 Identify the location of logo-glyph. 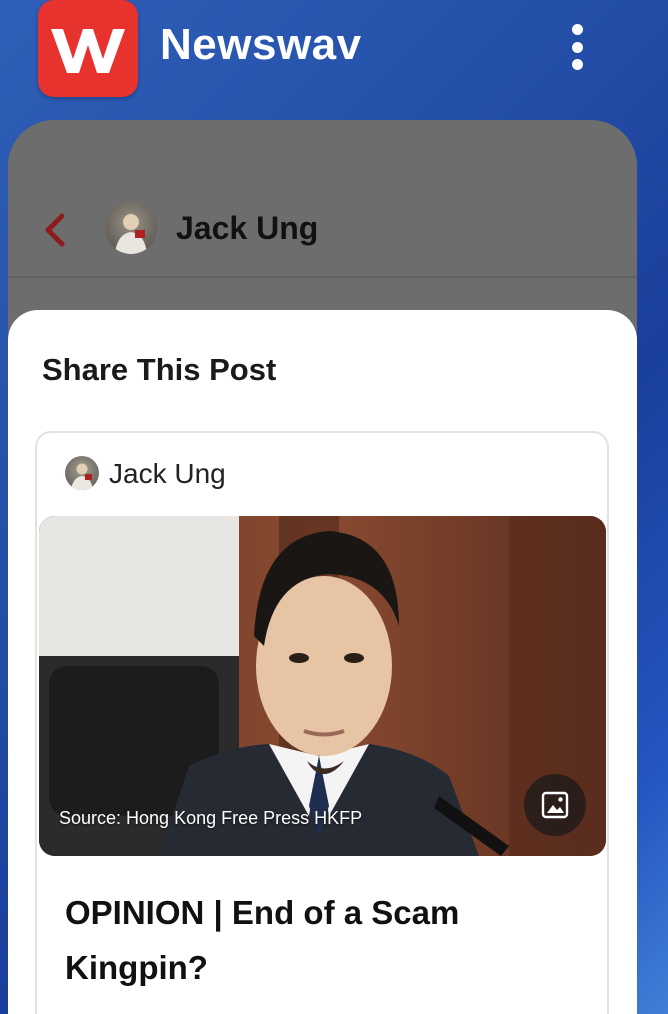
(88, 50).